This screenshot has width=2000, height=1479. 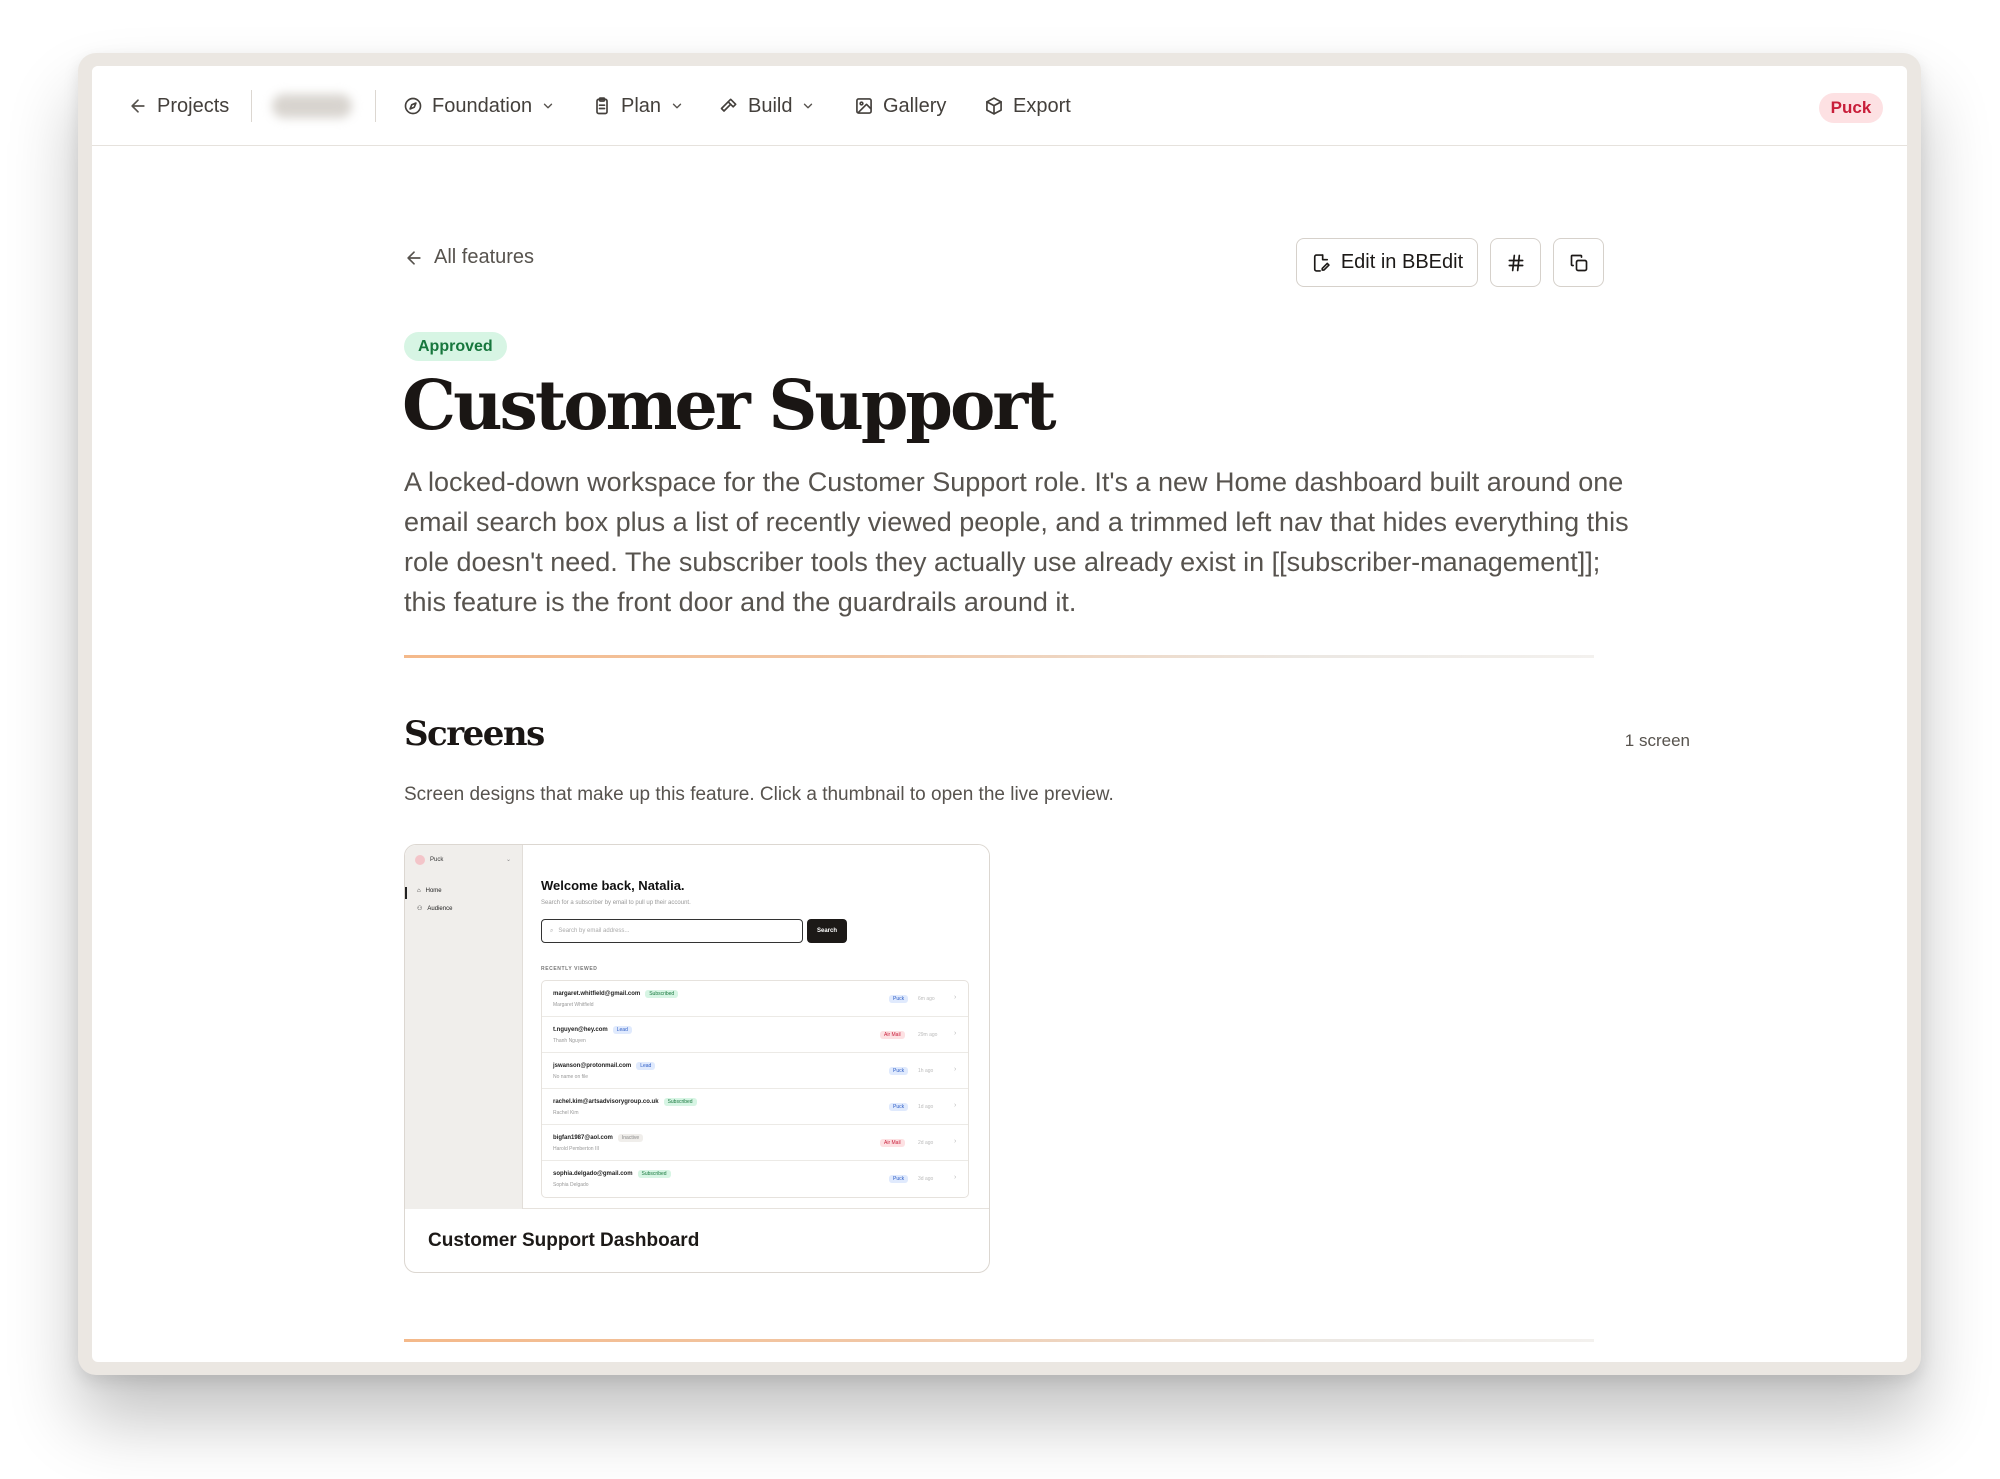 I want to click on nav-build: Build, so click(x=767, y=106).